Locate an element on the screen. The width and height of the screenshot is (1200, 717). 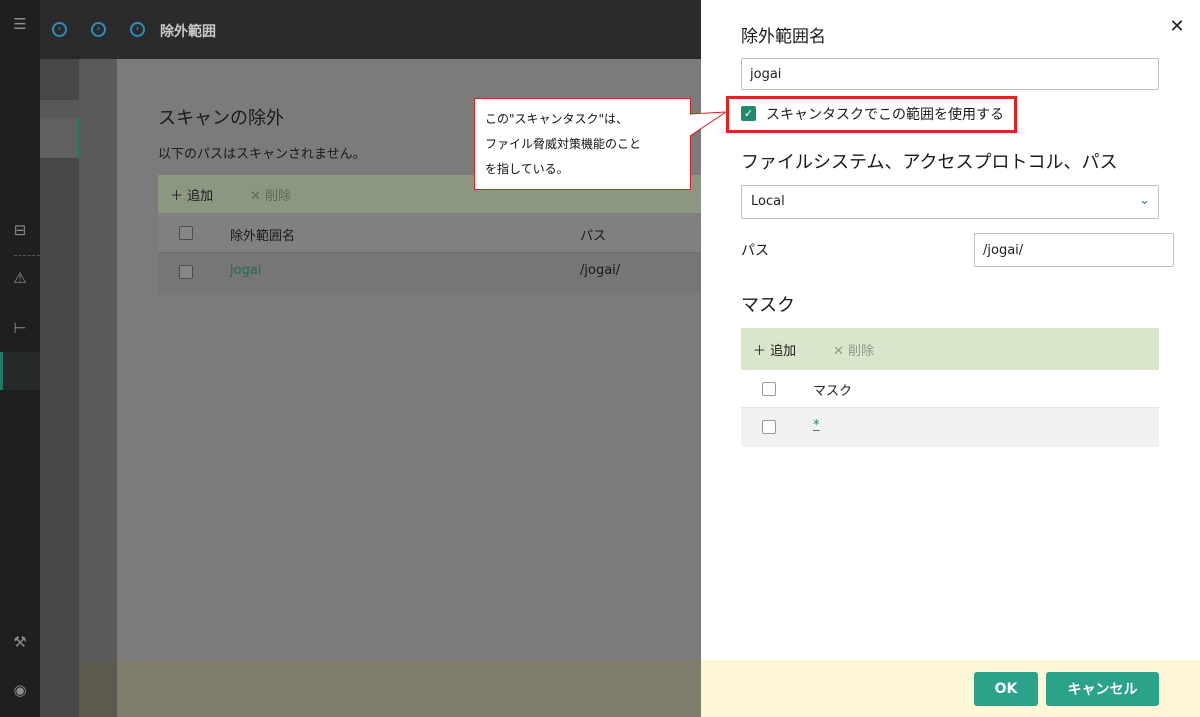
mask-toolbar: ＋ 追加 ✕ 削除 is located at coordinates (950, 349).